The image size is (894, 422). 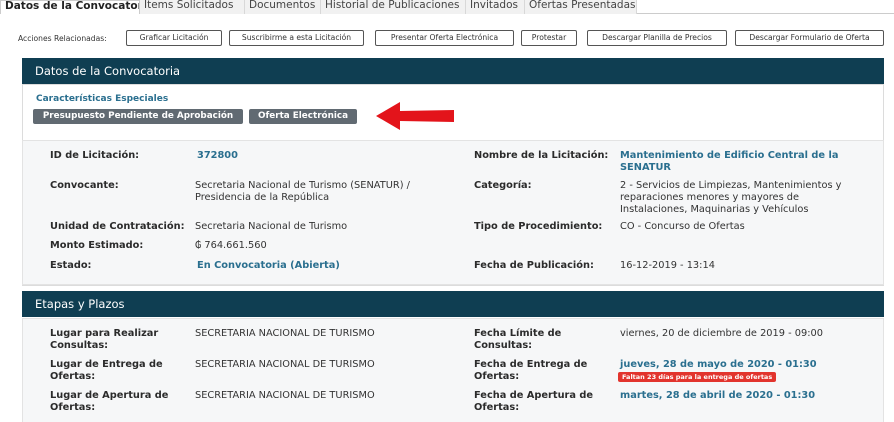 What do you see at coordinates (714, 209) in the screenshot?
I see `categoria-value-3: Instalaciones, Maquinarias y Vehículos` at bounding box center [714, 209].